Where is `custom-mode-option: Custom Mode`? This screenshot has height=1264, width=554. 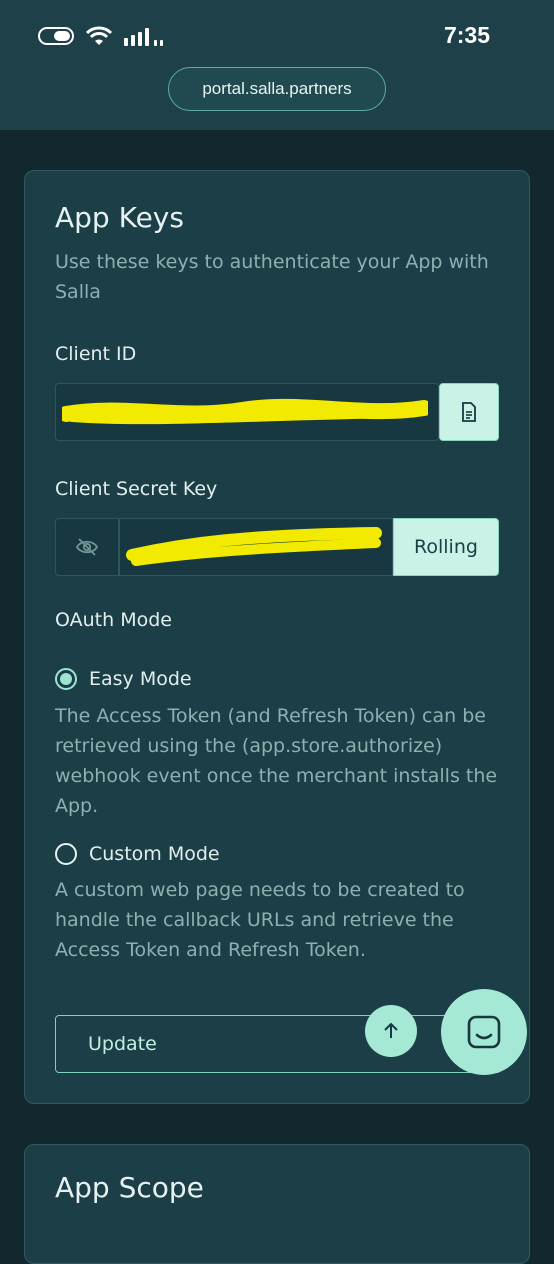 custom-mode-option: Custom Mode is located at coordinates (137, 854).